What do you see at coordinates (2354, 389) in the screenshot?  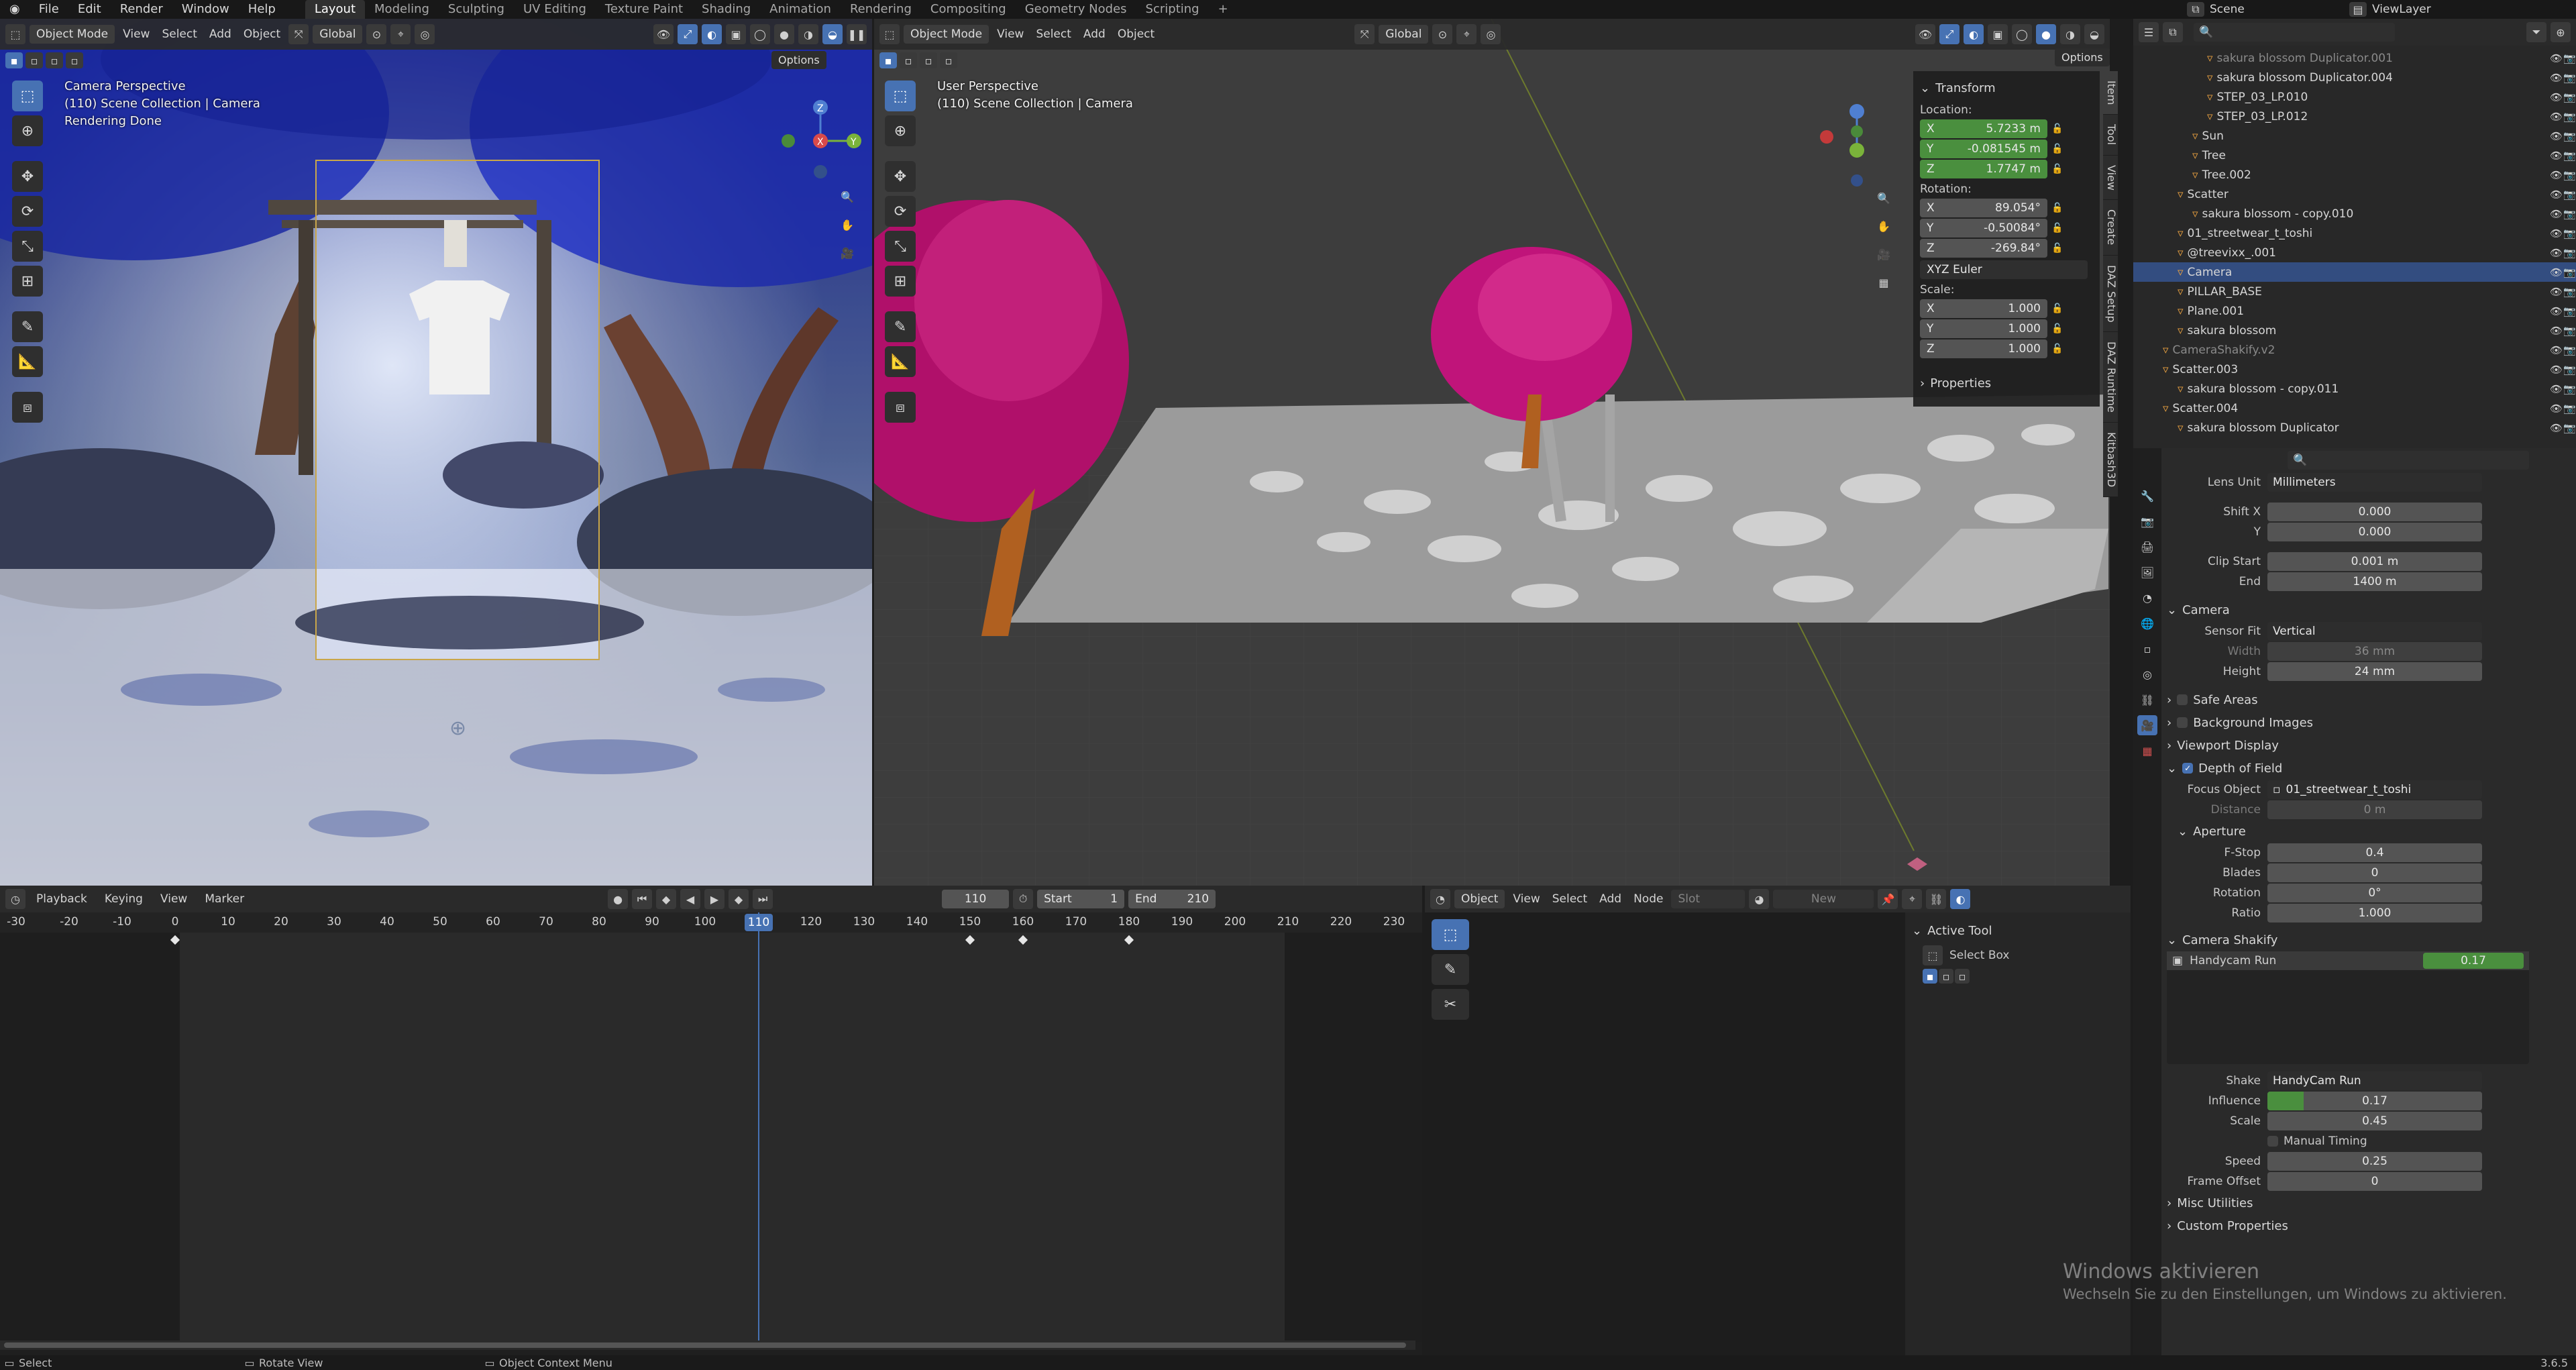 I see `outliner-item: ▿ sakura blossom - copy.011 👁 📷` at bounding box center [2354, 389].